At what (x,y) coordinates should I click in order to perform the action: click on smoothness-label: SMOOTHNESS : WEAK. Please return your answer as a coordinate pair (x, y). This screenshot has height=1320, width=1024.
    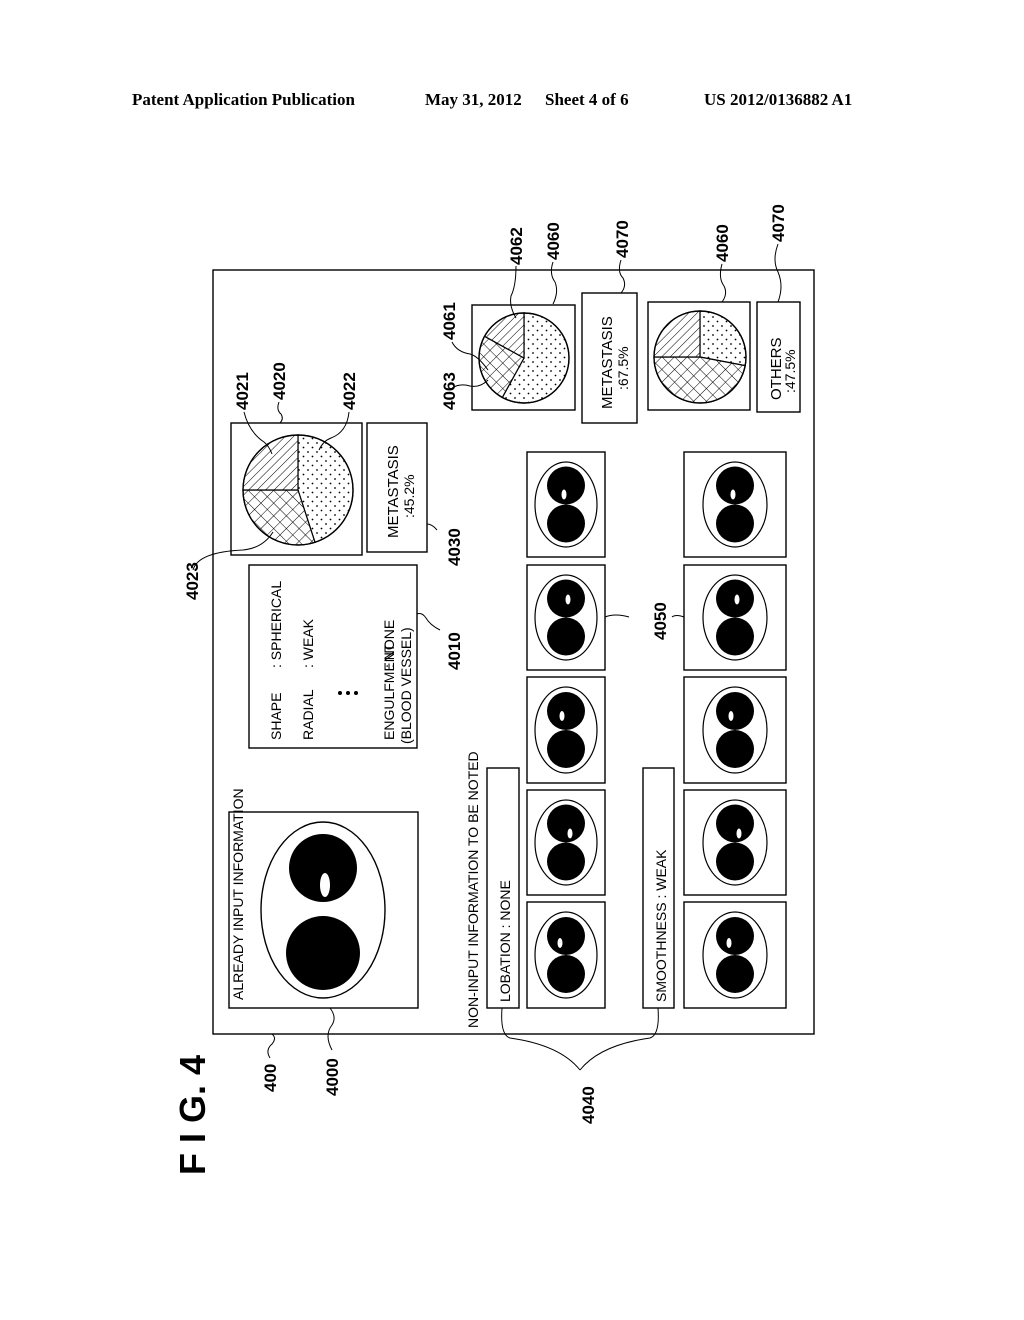
    Looking at the image, I should click on (661, 925).